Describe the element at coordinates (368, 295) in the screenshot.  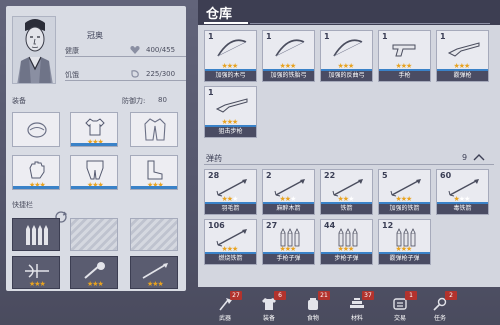
I see `nav-badge: 37` at that location.